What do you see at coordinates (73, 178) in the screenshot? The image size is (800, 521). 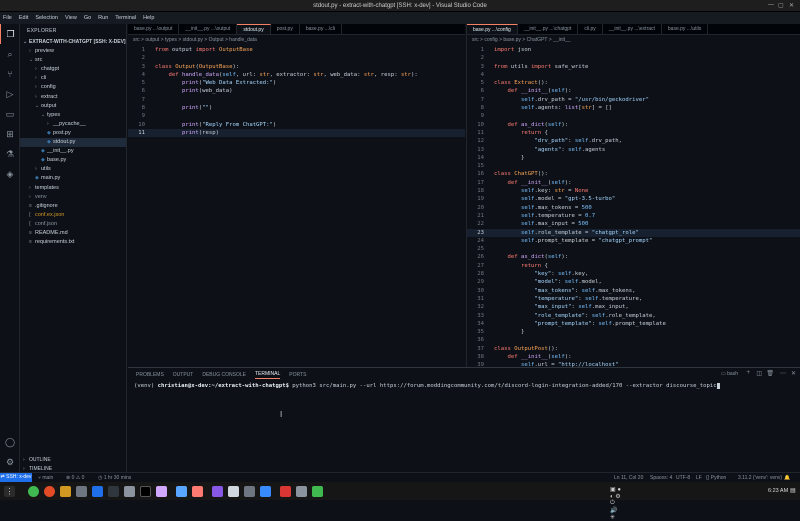 I see `file-item: ◆ main.py` at bounding box center [73, 178].